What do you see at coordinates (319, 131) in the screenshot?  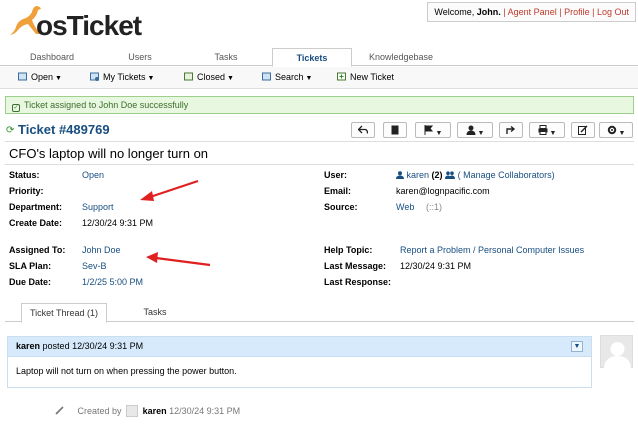 I see `ticket-title-row: ⟳ Ticket #489769 ▼ ▼ ▼ ▼` at bounding box center [319, 131].